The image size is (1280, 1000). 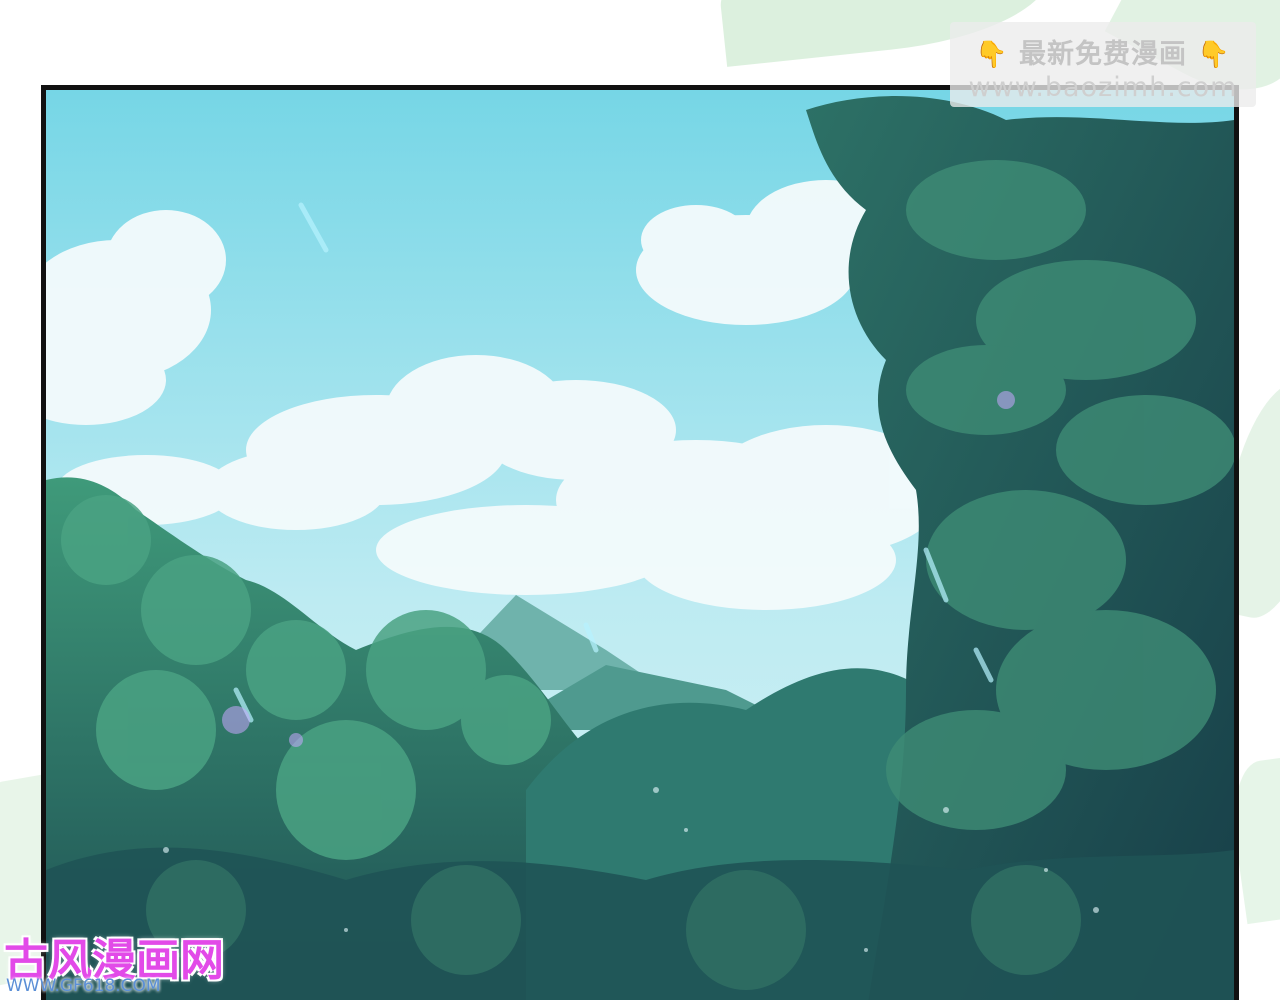 What do you see at coordinates (83, 986) in the screenshot?
I see `watermark-url: WWW.GF618.COM` at bounding box center [83, 986].